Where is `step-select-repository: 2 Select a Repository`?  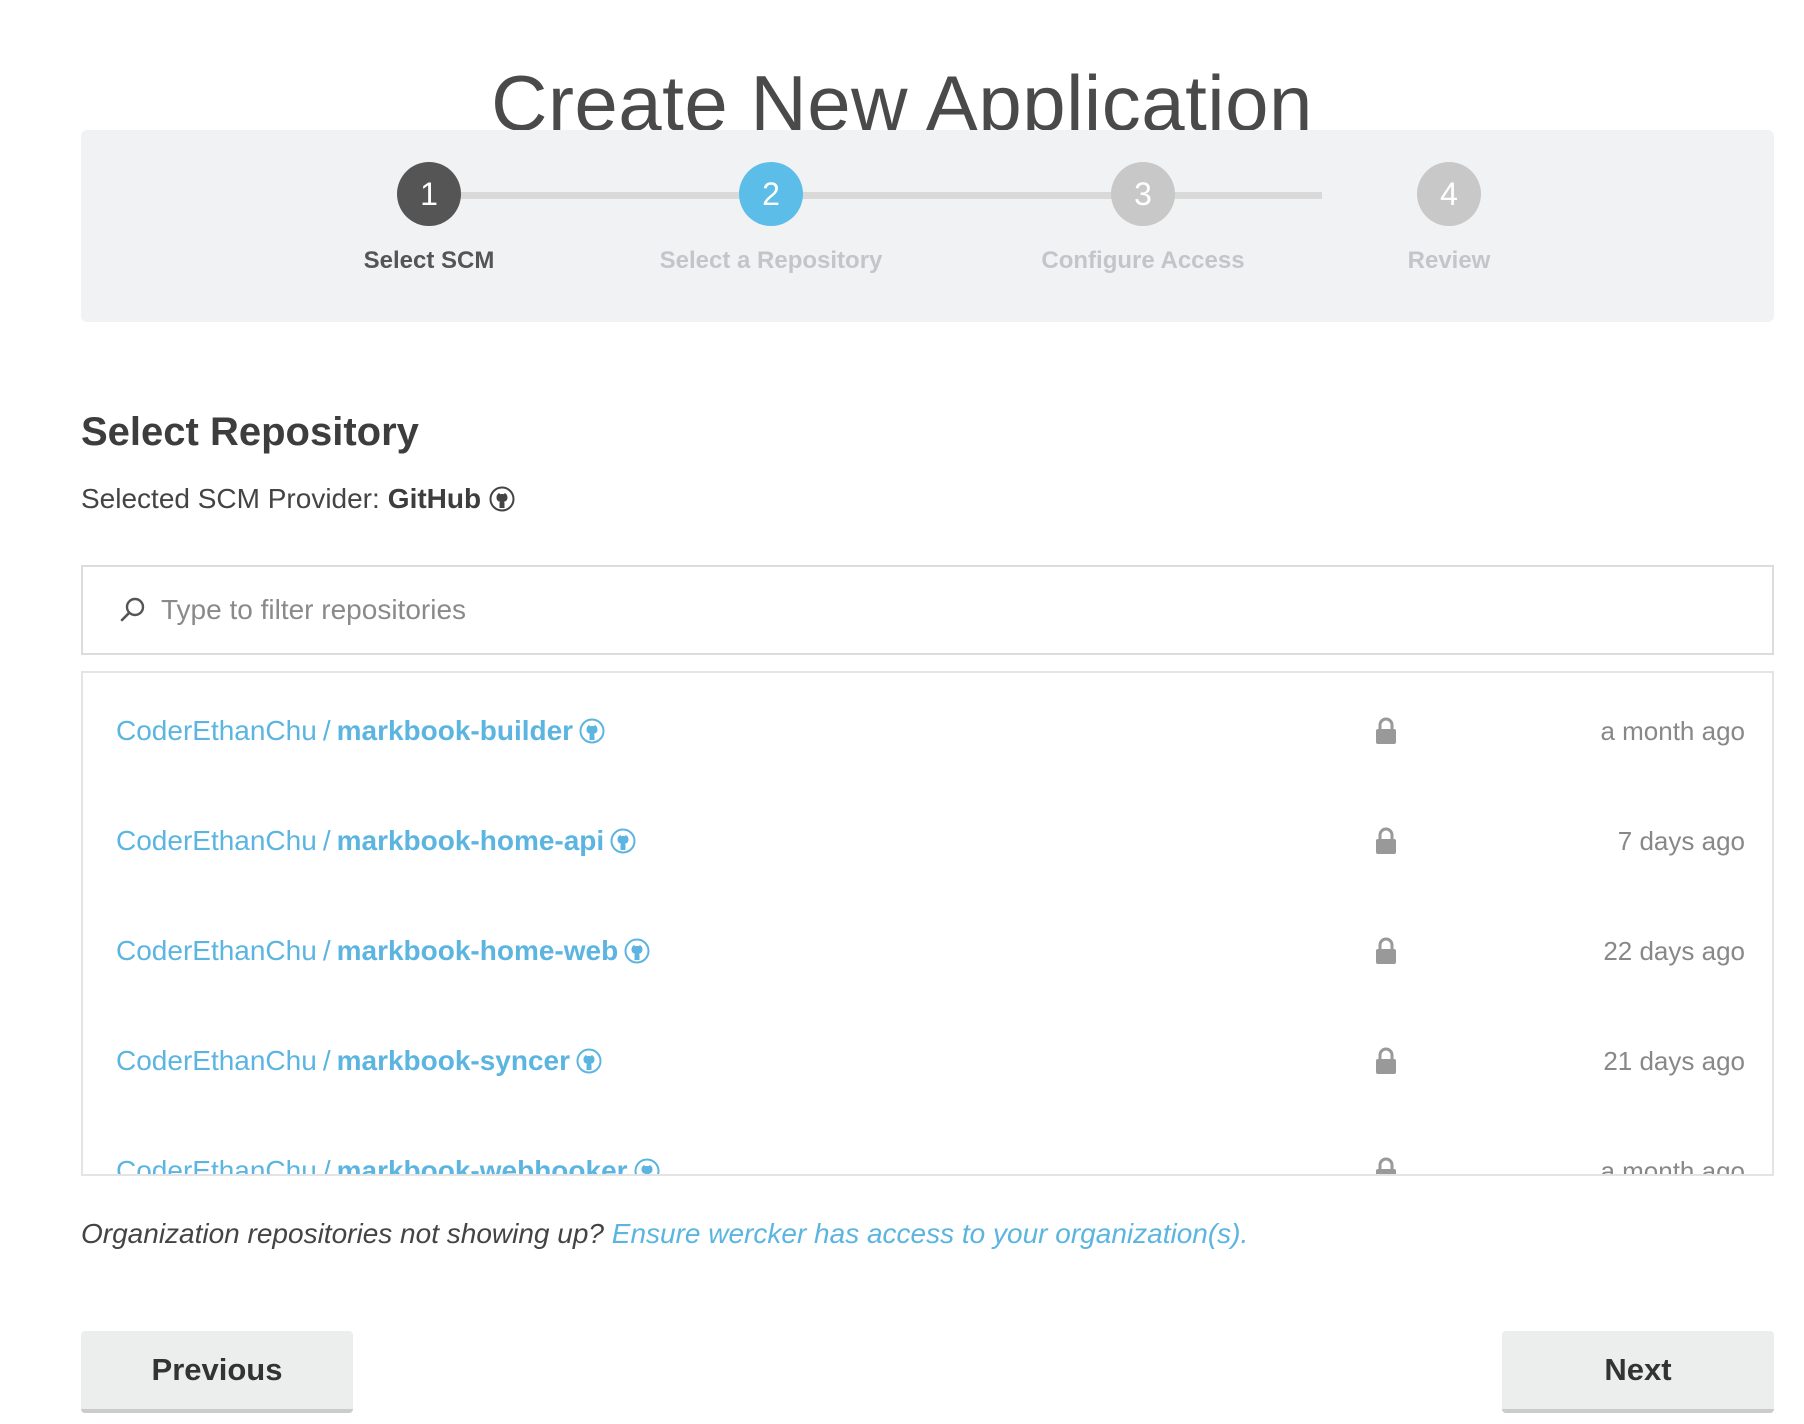 step-select-repository: 2 Select a Repository is located at coordinates (771, 218).